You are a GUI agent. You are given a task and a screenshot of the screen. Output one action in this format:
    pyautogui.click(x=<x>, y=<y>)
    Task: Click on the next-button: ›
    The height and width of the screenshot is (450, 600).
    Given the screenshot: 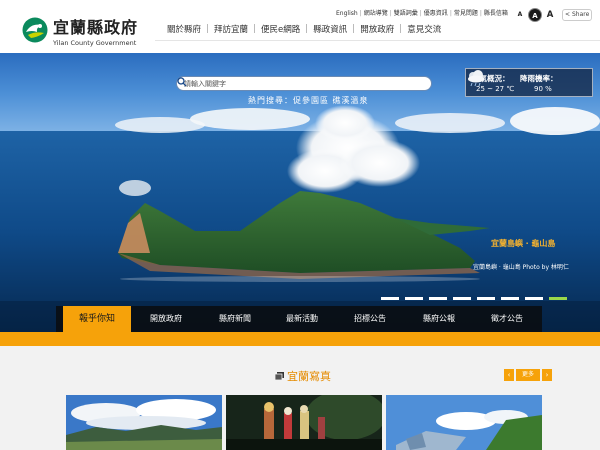 What is the action you would take?
    pyautogui.click(x=547, y=375)
    